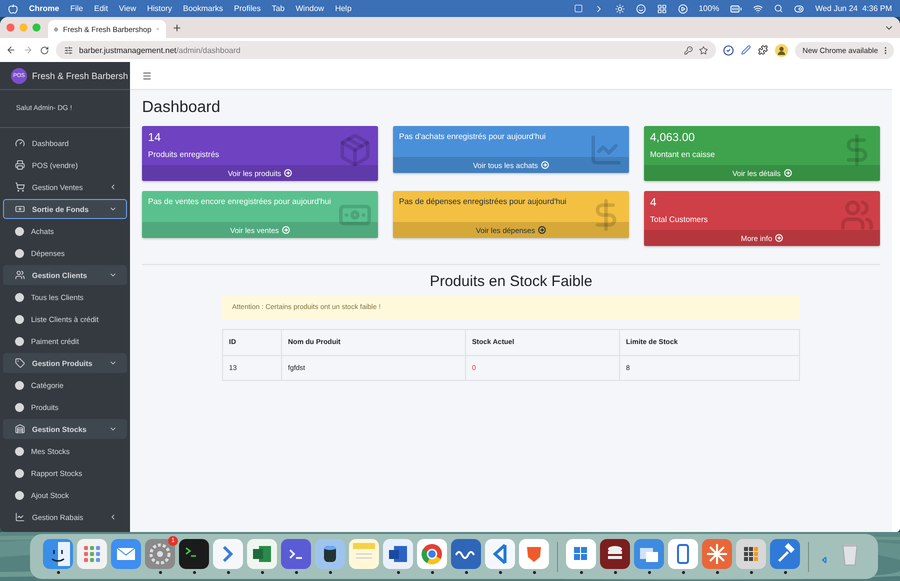  What do you see at coordinates (228, 554) in the screenshot?
I see `chevron-icon` at bounding box center [228, 554].